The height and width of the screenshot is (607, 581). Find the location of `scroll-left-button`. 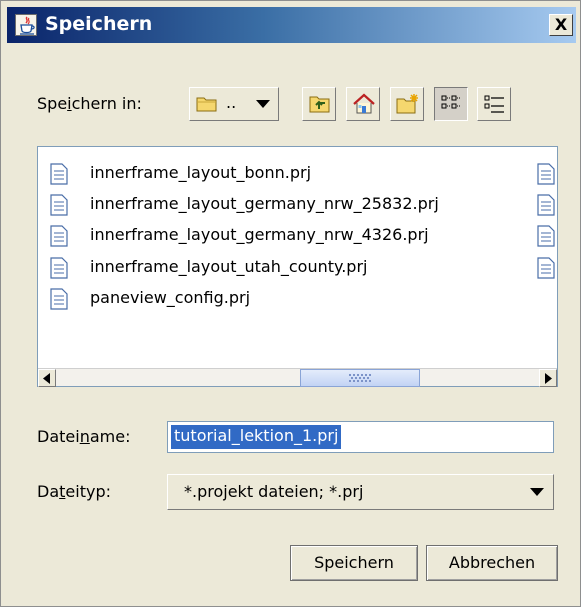

scroll-left-button is located at coordinates (47, 378).